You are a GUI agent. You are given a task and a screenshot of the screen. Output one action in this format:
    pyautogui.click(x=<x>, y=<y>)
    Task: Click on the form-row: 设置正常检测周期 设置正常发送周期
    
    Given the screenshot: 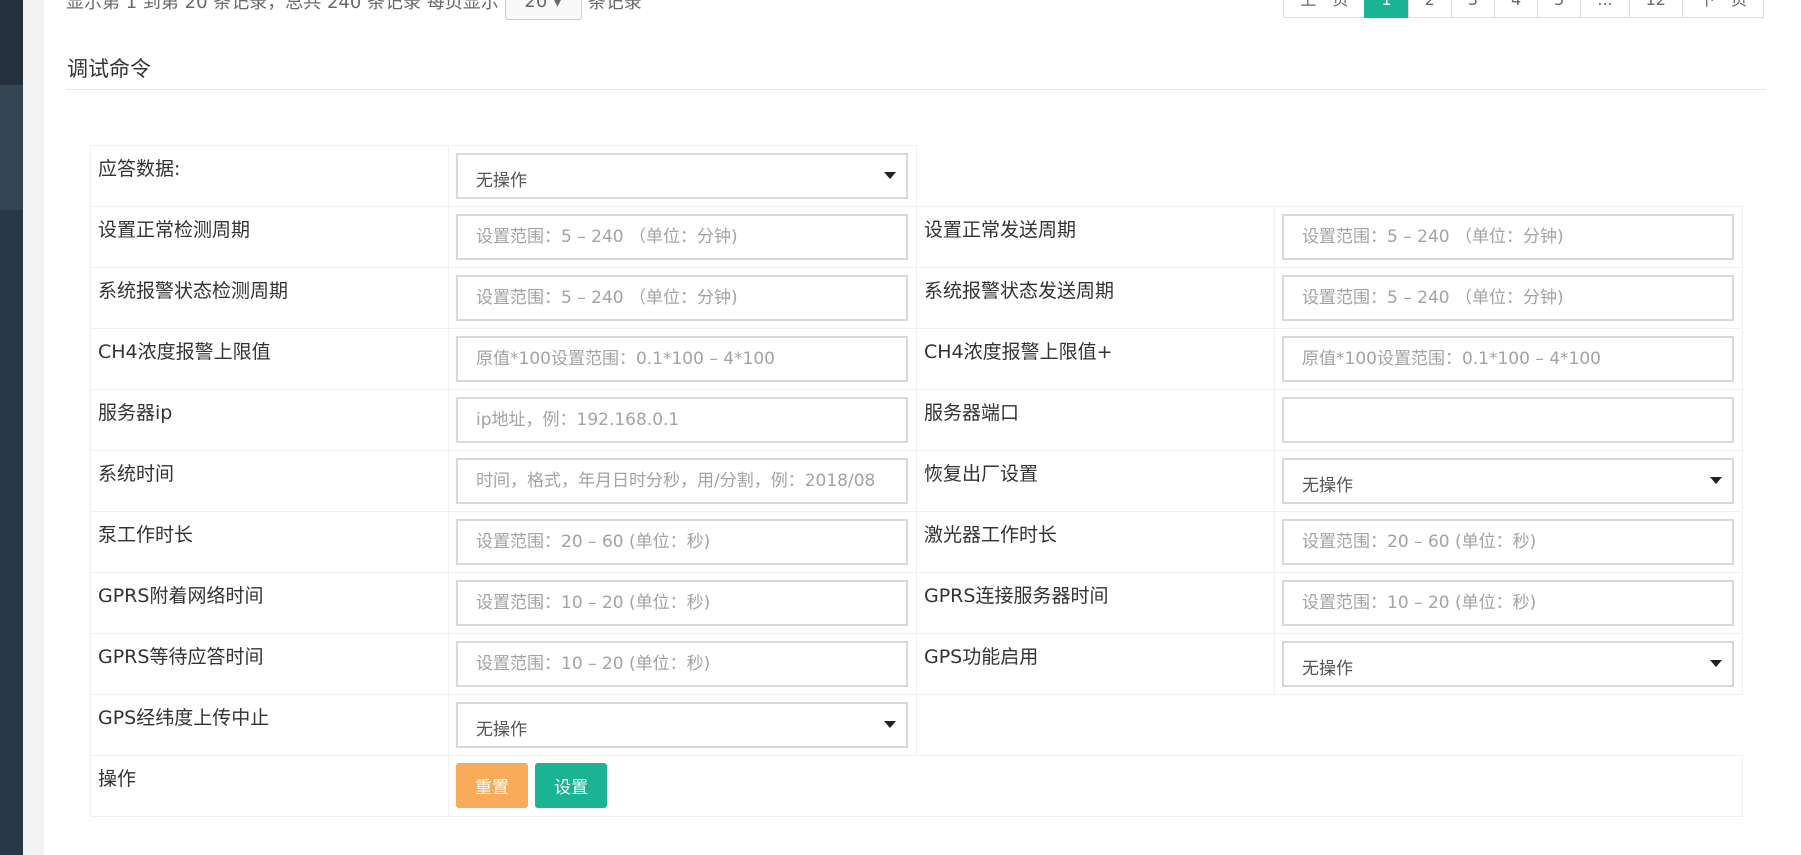 What is the action you would take?
    pyautogui.click(x=916, y=237)
    